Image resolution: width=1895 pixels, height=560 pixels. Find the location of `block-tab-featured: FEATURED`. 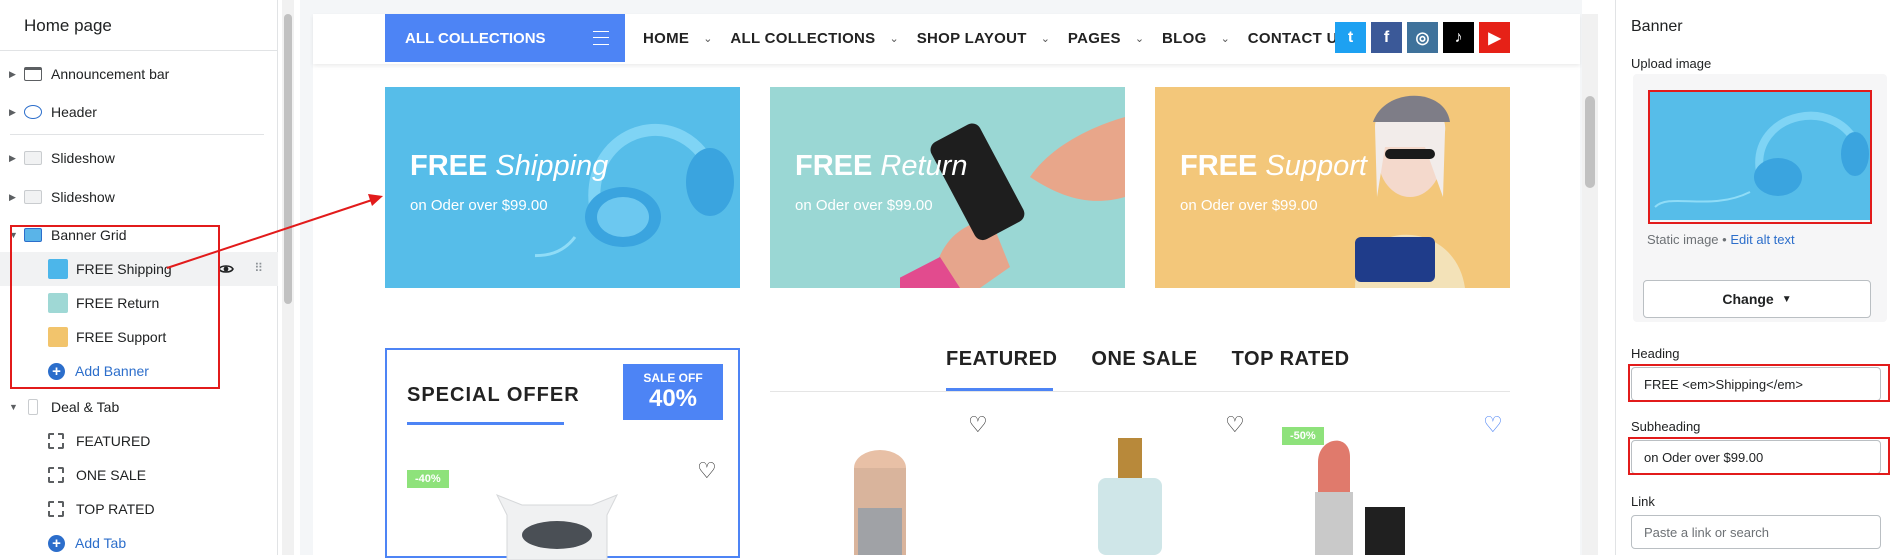

block-tab-featured: FEATURED is located at coordinates (139, 441).